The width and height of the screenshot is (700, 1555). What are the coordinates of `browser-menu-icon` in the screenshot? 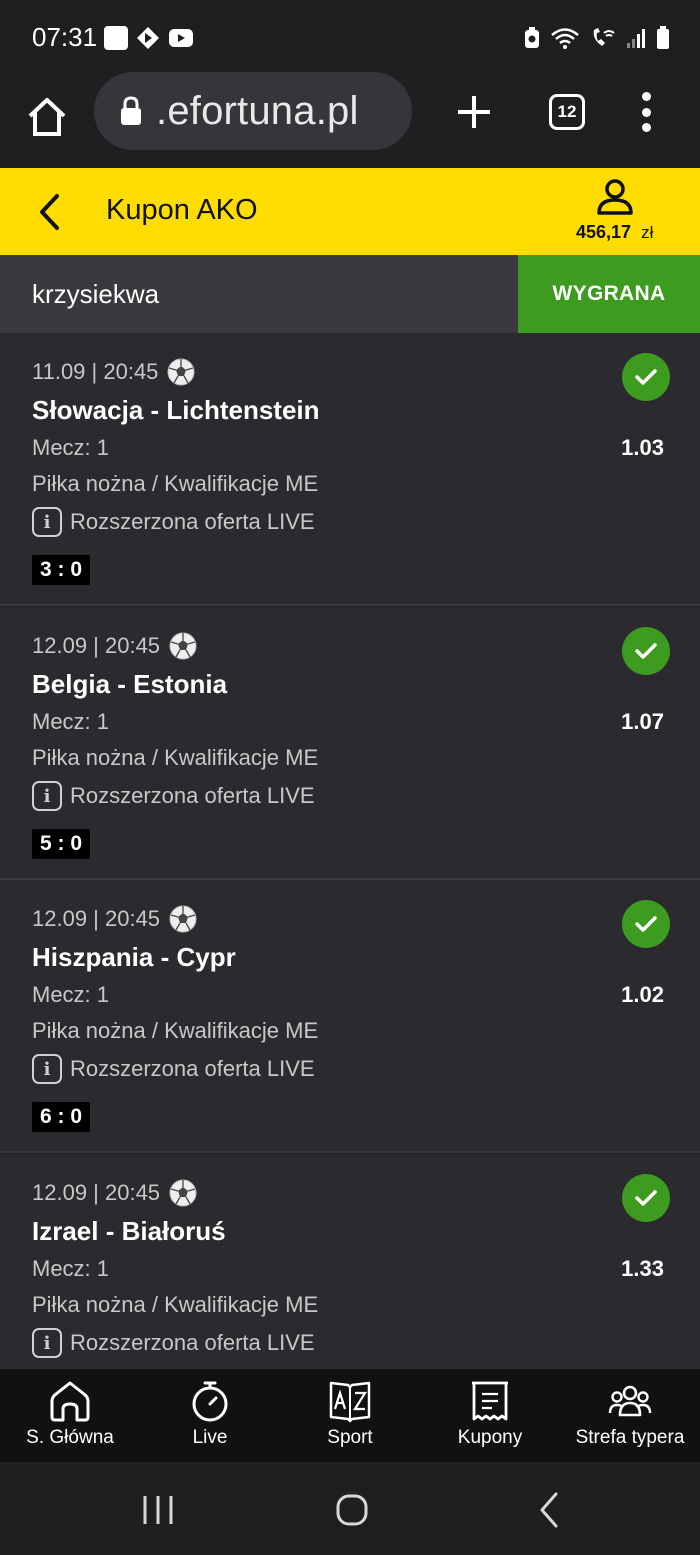 It's located at (646, 112).